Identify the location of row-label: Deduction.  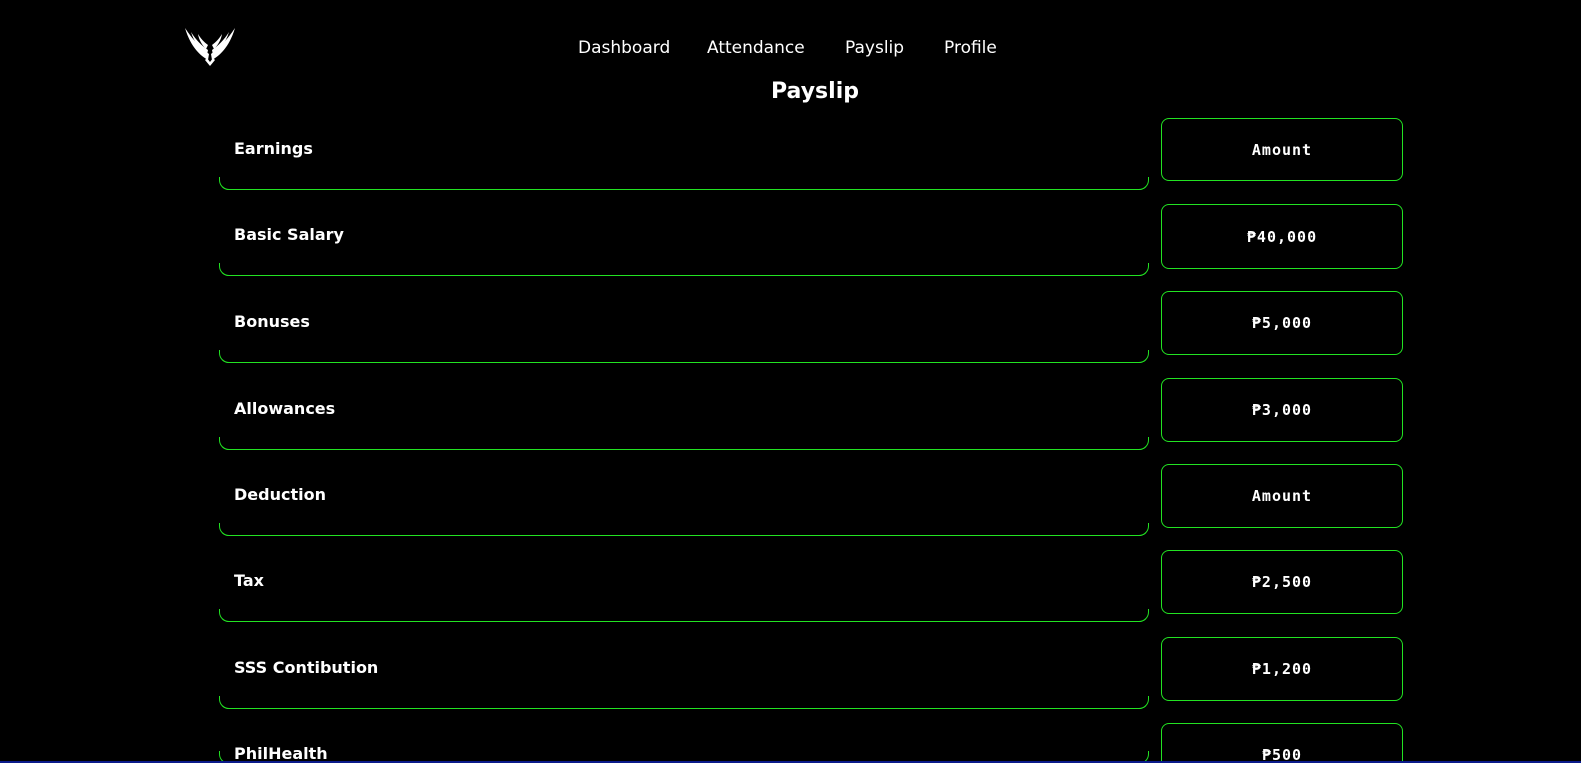
(280, 494).